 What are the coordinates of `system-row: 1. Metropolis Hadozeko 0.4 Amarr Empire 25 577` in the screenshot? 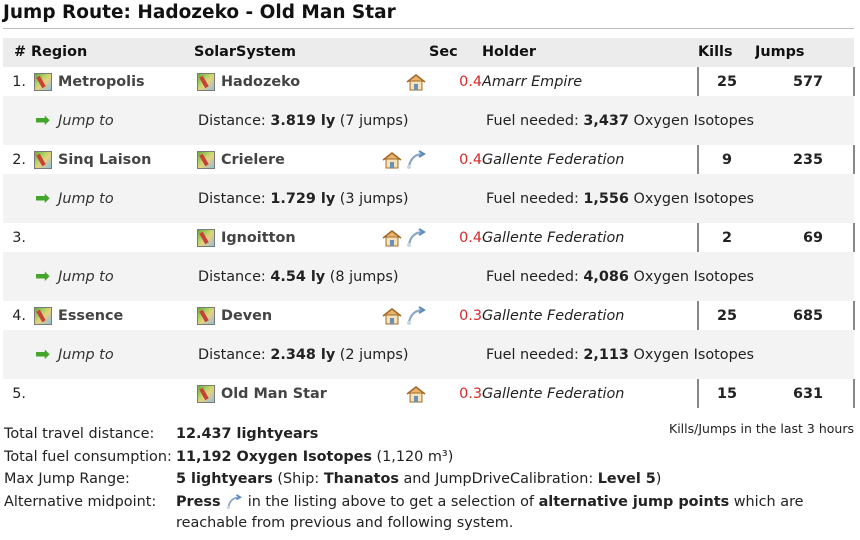 It's located at (429, 81).